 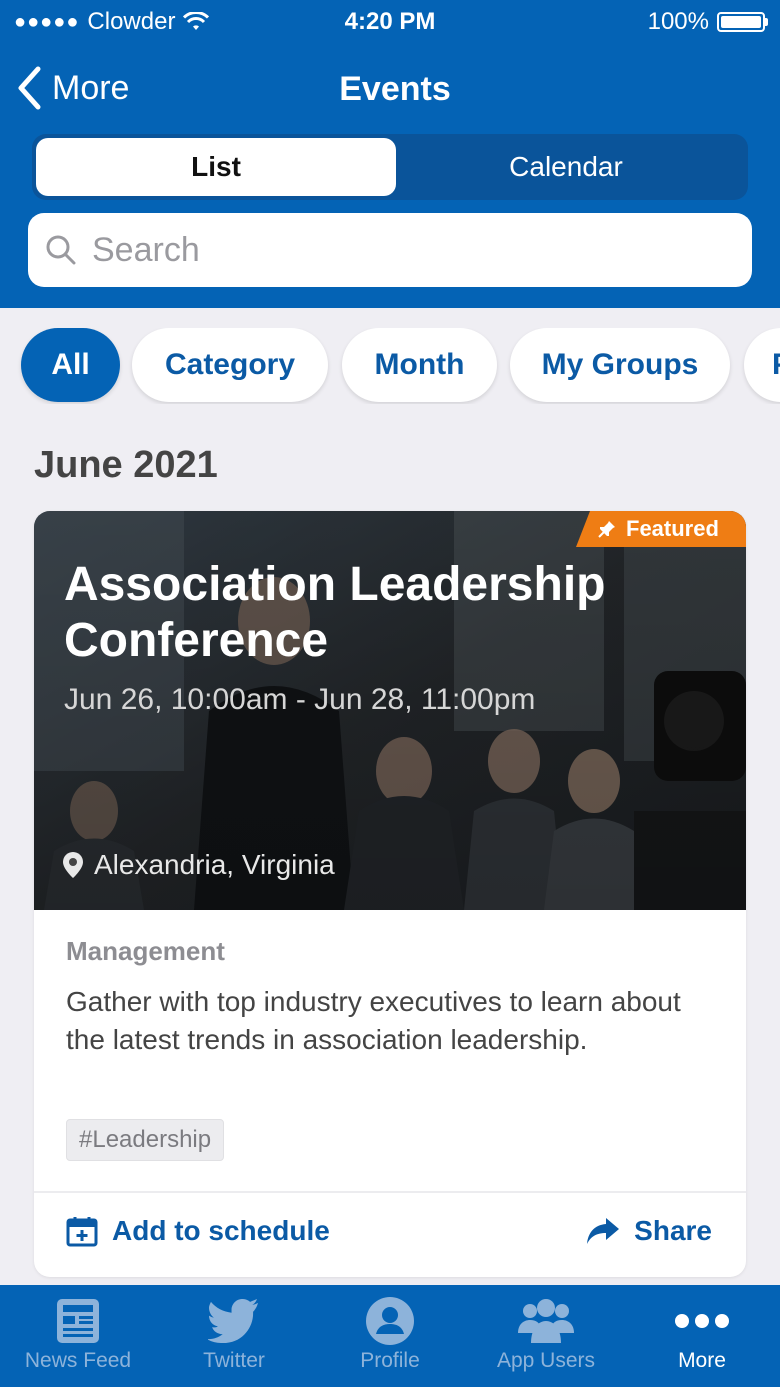 I want to click on pin-icon, so click(x=606, y=529).